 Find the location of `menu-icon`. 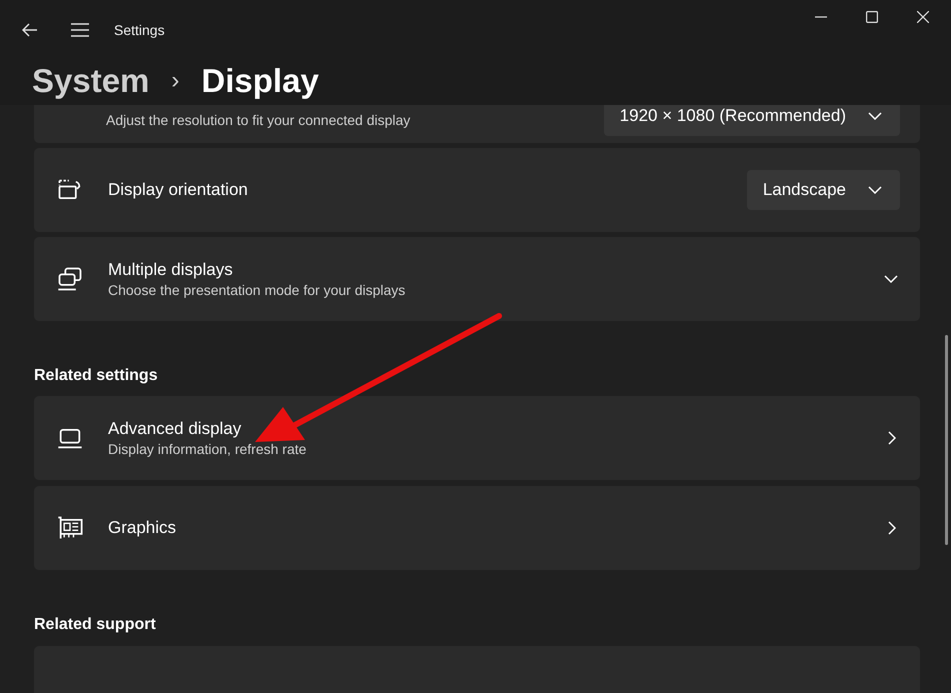

menu-icon is located at coordinates (80, 30).